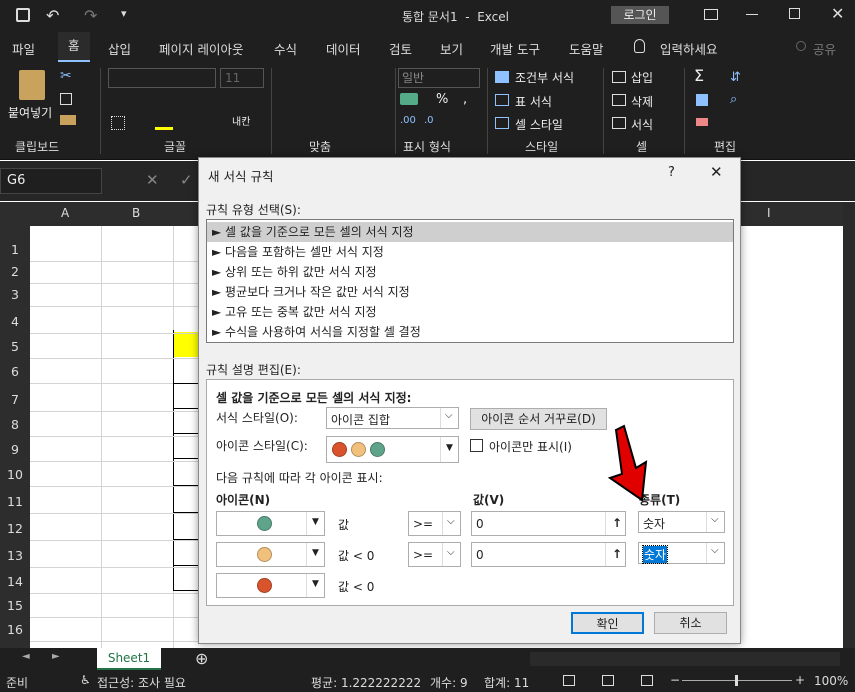 Image resolution: width=855 pixels, height=692 pixels. Describe the element at coordinates (124, 13) in the screenshot. I see `customize-icon: ▾` at that location.